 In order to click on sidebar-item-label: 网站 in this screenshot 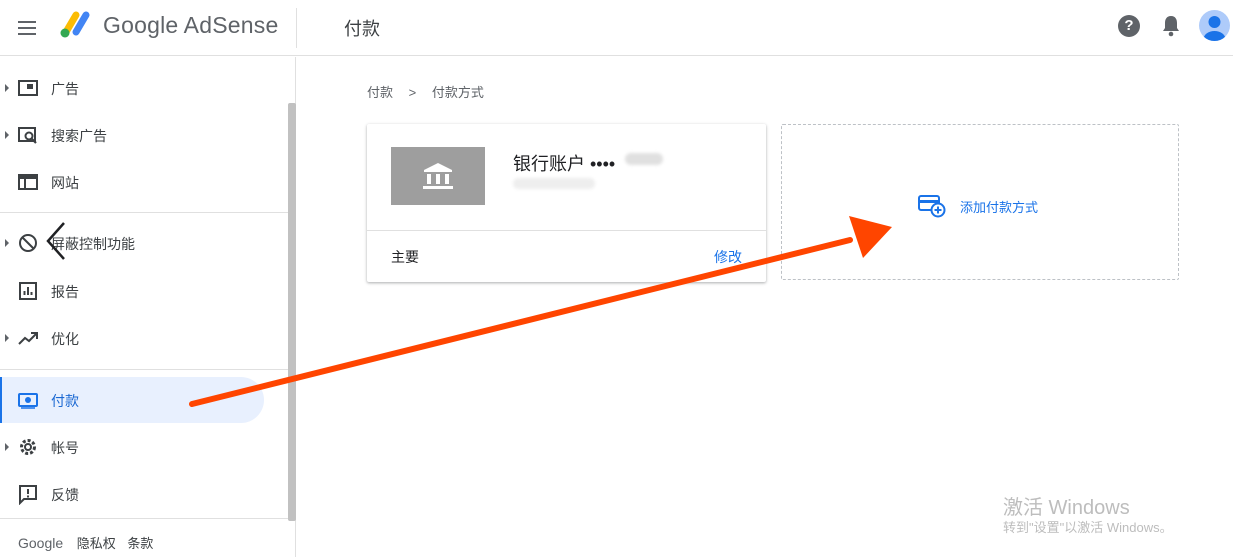, I will do `click(65, 183)`.